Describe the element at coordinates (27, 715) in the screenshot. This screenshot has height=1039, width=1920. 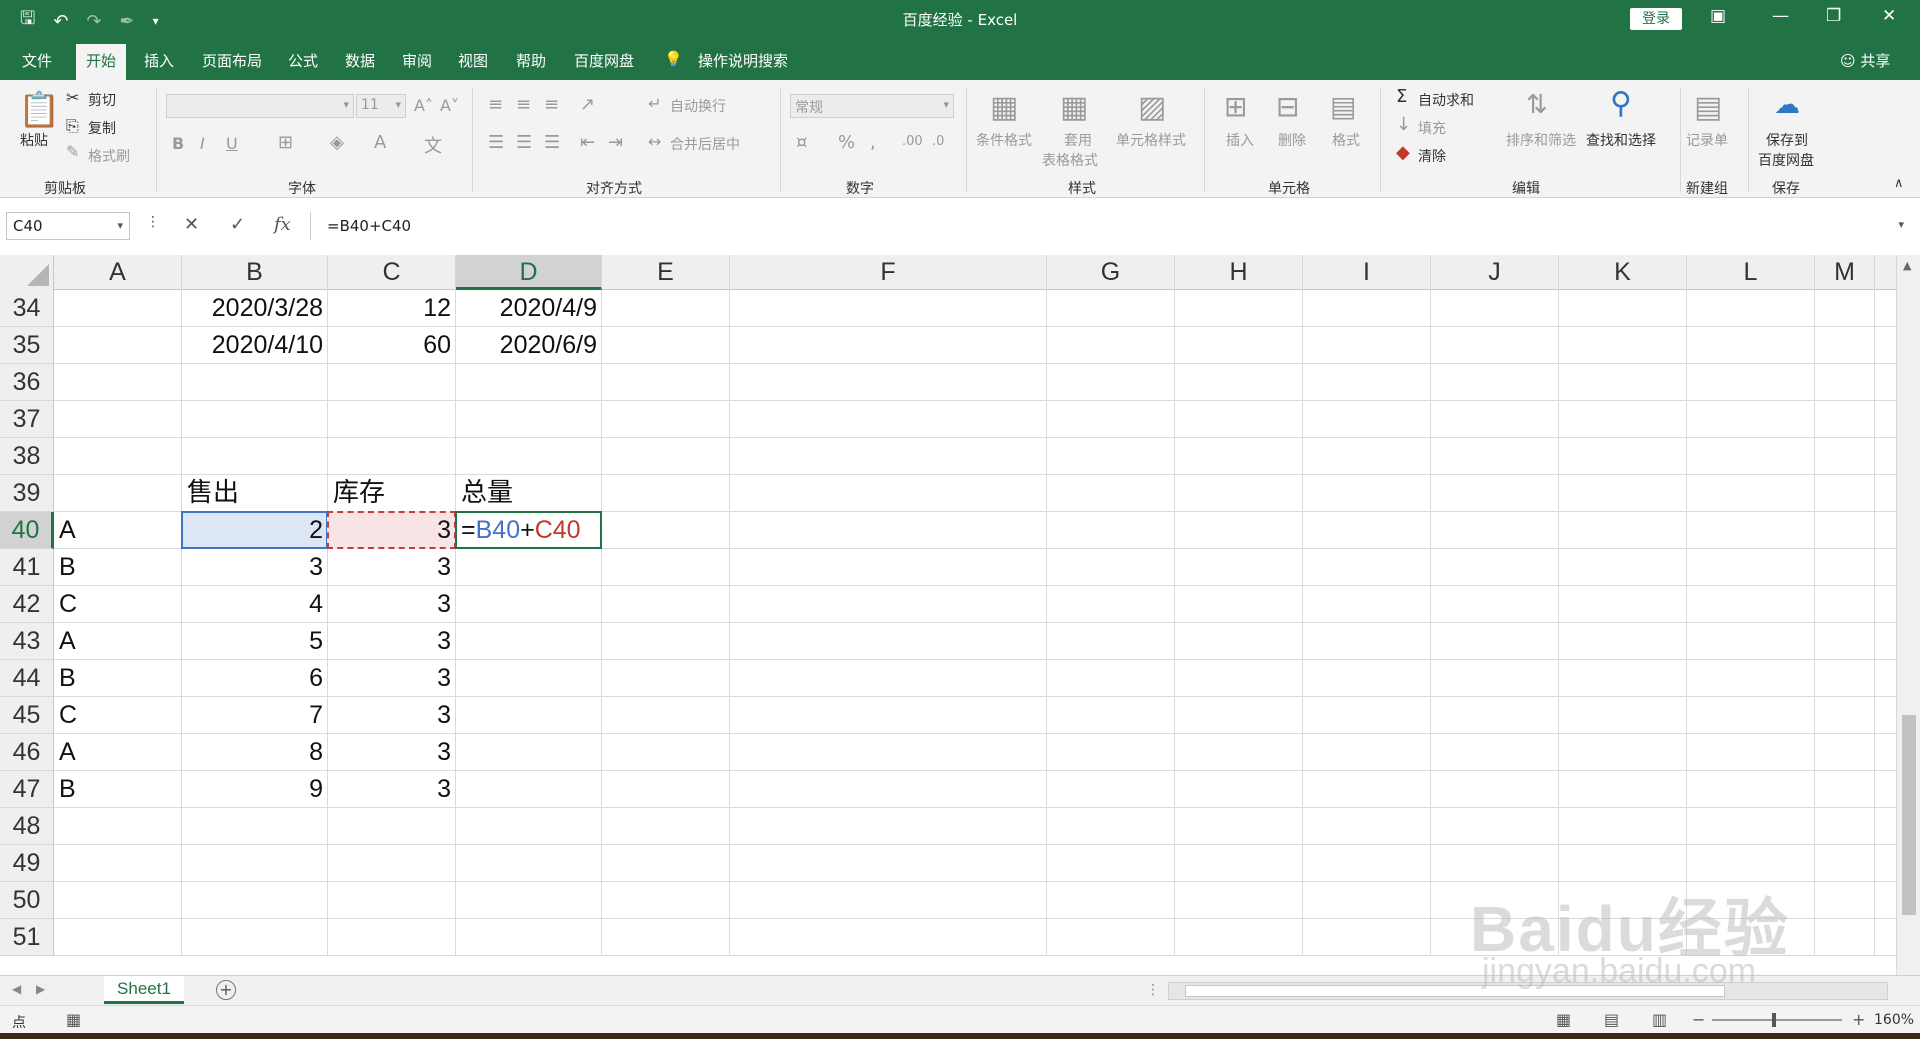
I see `row-header-45: 45` at that location.